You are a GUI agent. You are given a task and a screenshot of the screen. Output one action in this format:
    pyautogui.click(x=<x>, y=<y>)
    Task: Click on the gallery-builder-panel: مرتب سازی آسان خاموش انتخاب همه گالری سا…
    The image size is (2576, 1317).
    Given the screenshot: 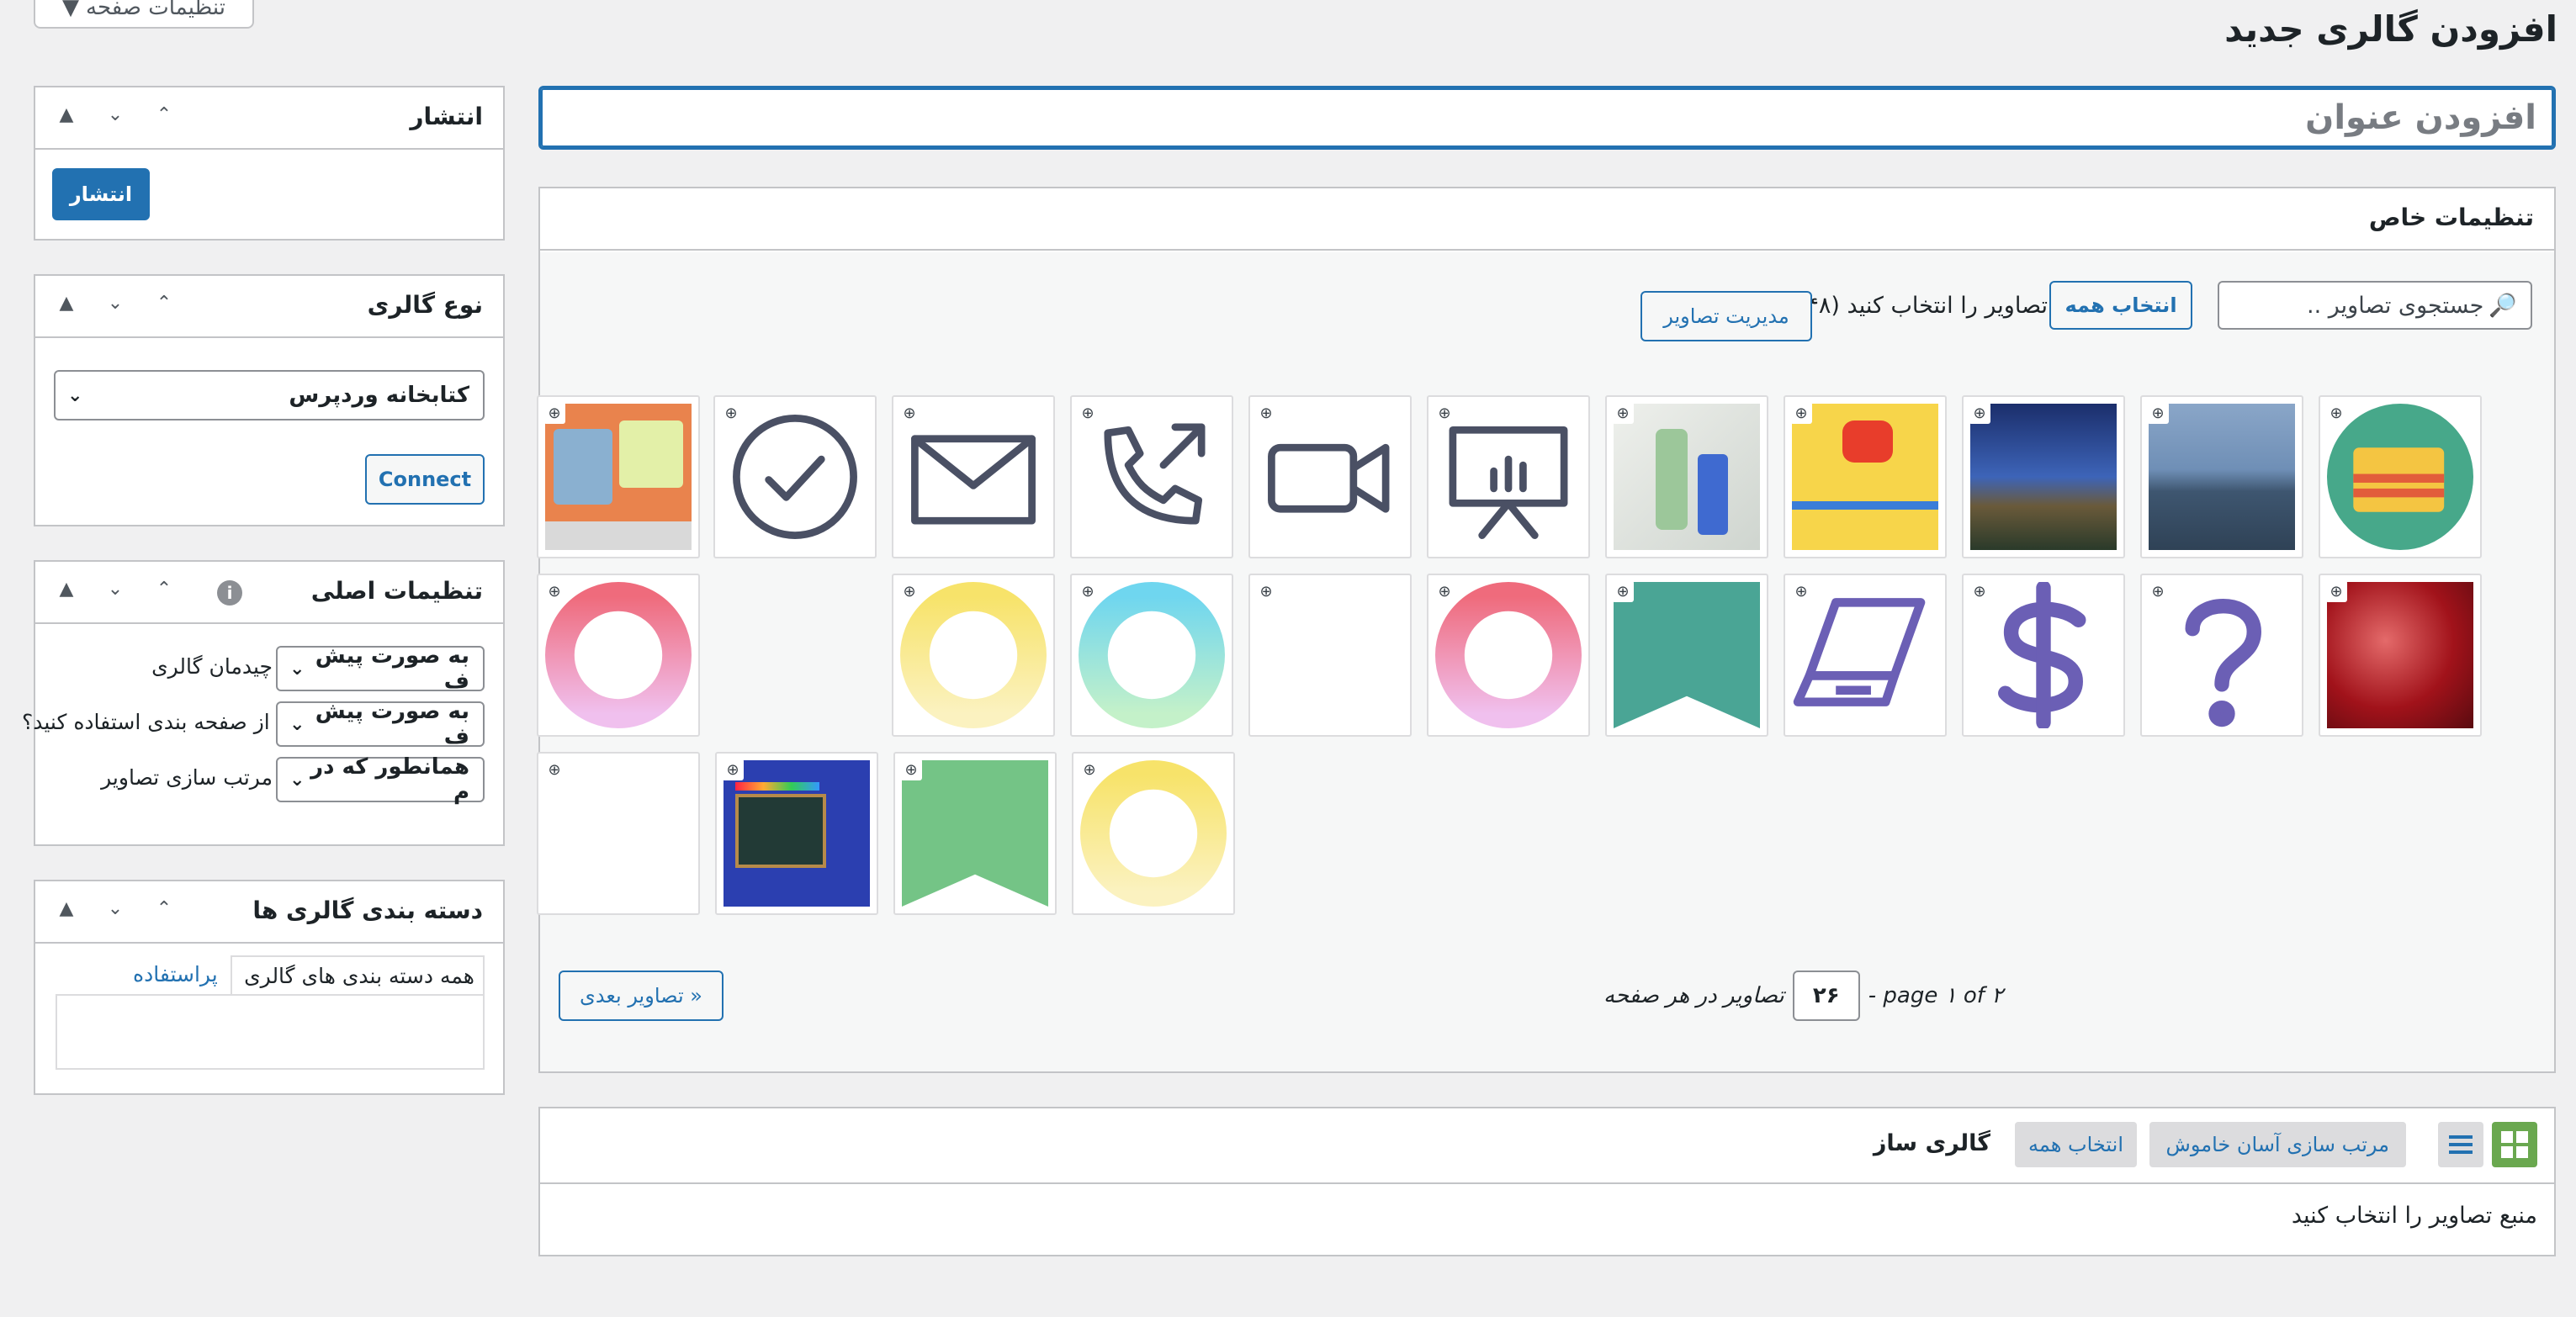 What is the action you would take?
    pyautogui.click(x=1547, y=1181)
    